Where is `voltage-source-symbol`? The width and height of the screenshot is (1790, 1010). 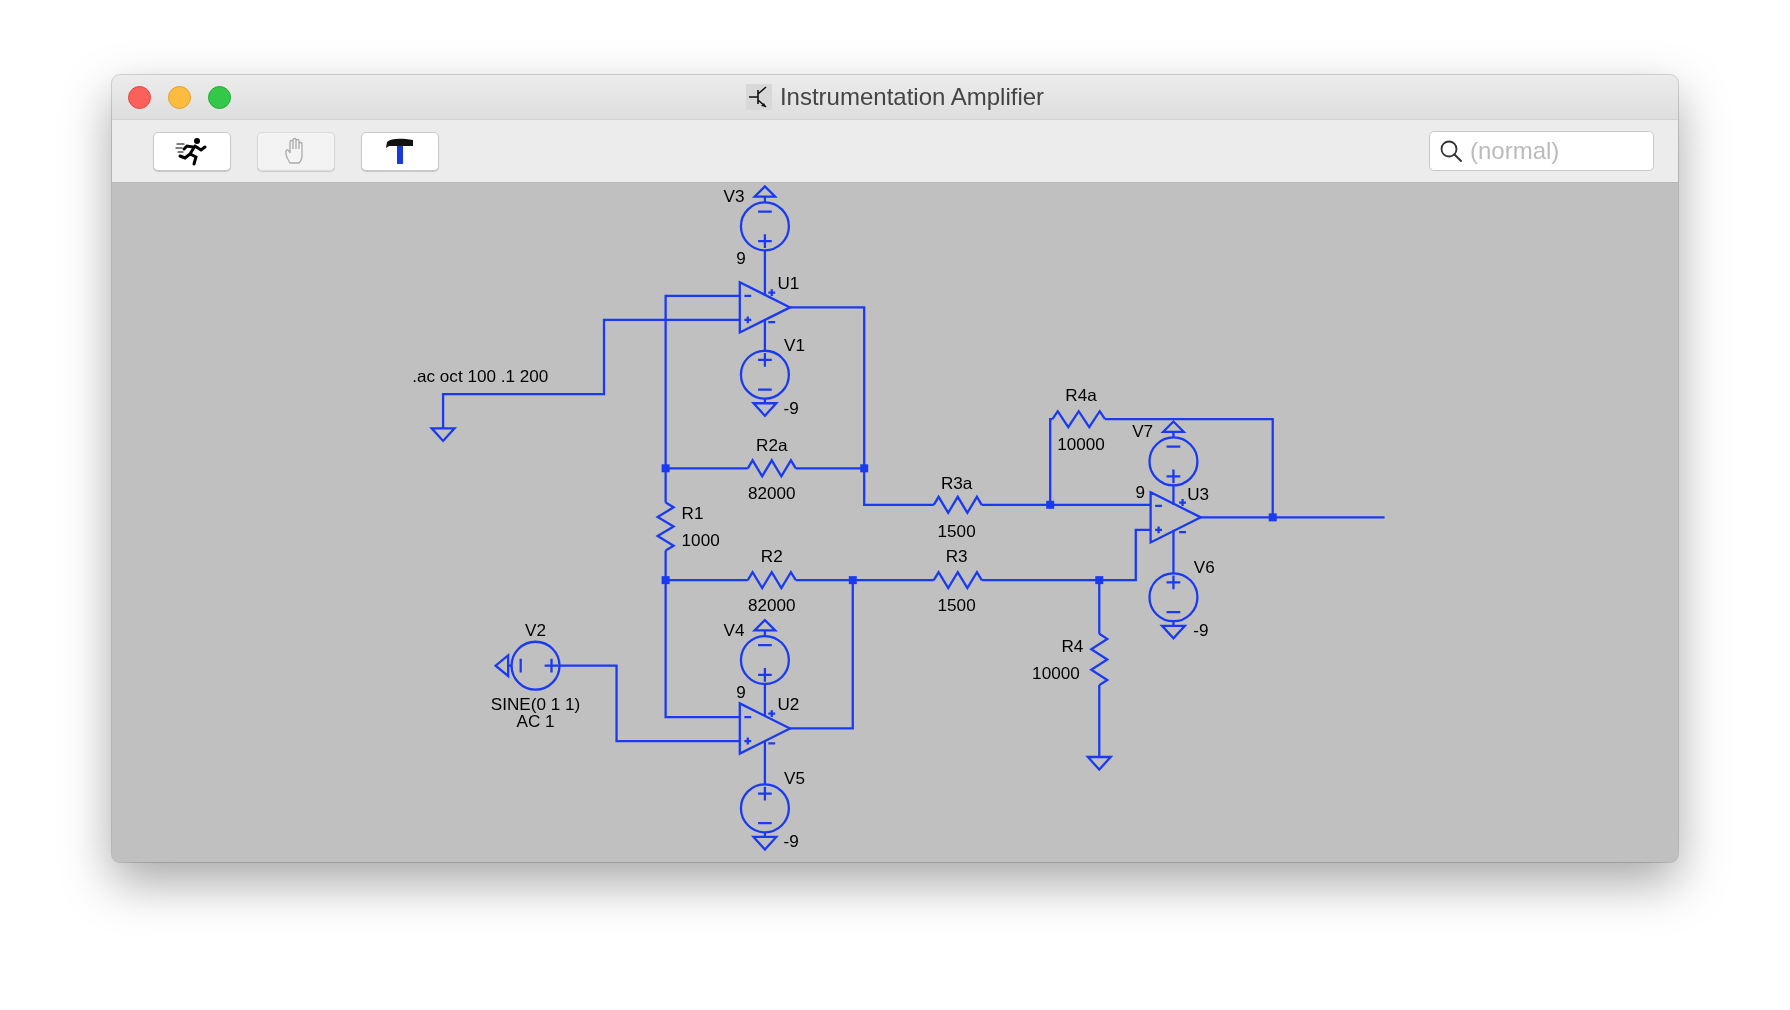
voltage-source-symbol is located at coordinates (527, 665).